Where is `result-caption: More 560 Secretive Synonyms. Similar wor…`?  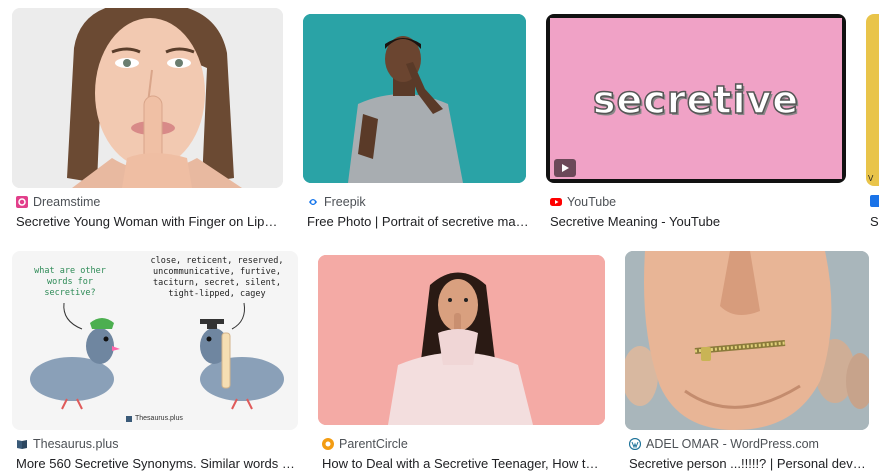 result-caption: More 560 Secretive Synonyms. Similar wor… is located at coordinates (156, 463).